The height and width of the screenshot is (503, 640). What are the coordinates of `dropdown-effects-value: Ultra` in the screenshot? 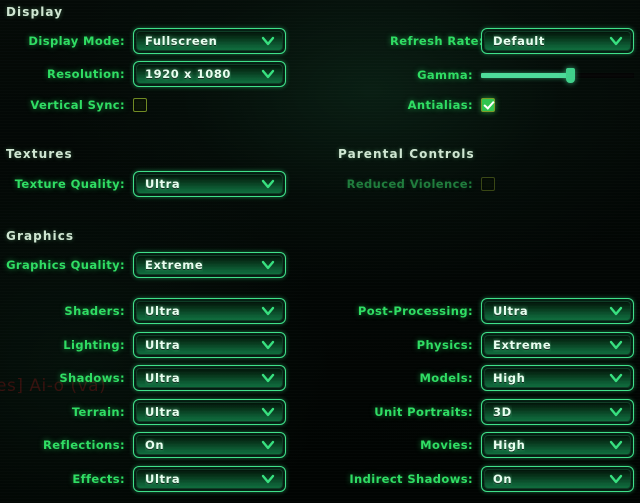 It's located at (163, 478).